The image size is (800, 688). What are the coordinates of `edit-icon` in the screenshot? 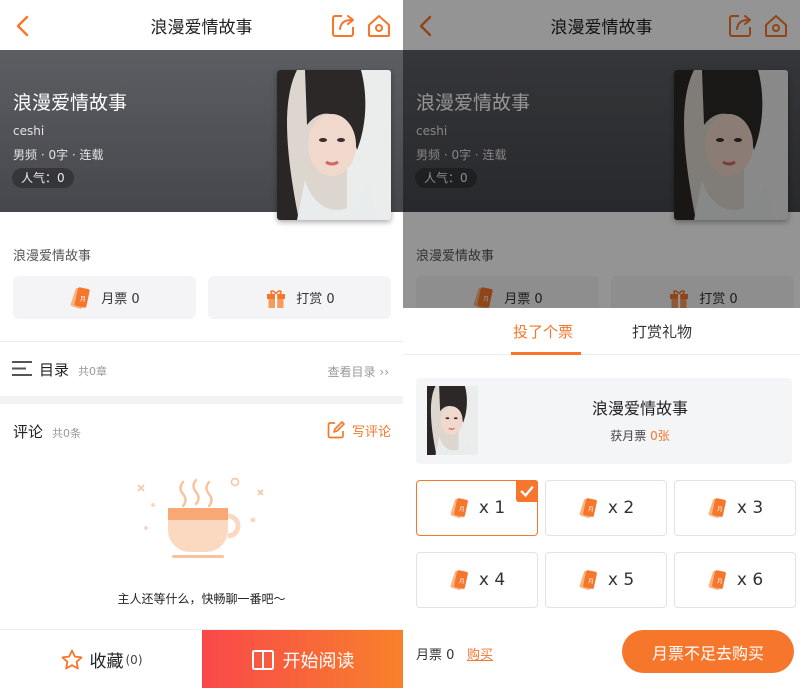 It's located at (336, 430).